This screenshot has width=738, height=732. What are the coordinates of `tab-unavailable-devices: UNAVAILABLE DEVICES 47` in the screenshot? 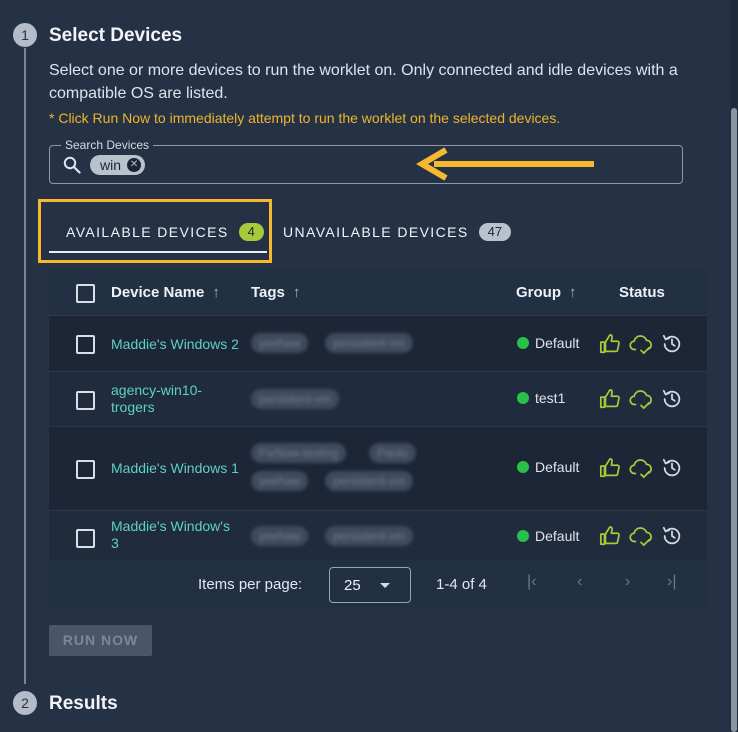 It's located at (397, 232).